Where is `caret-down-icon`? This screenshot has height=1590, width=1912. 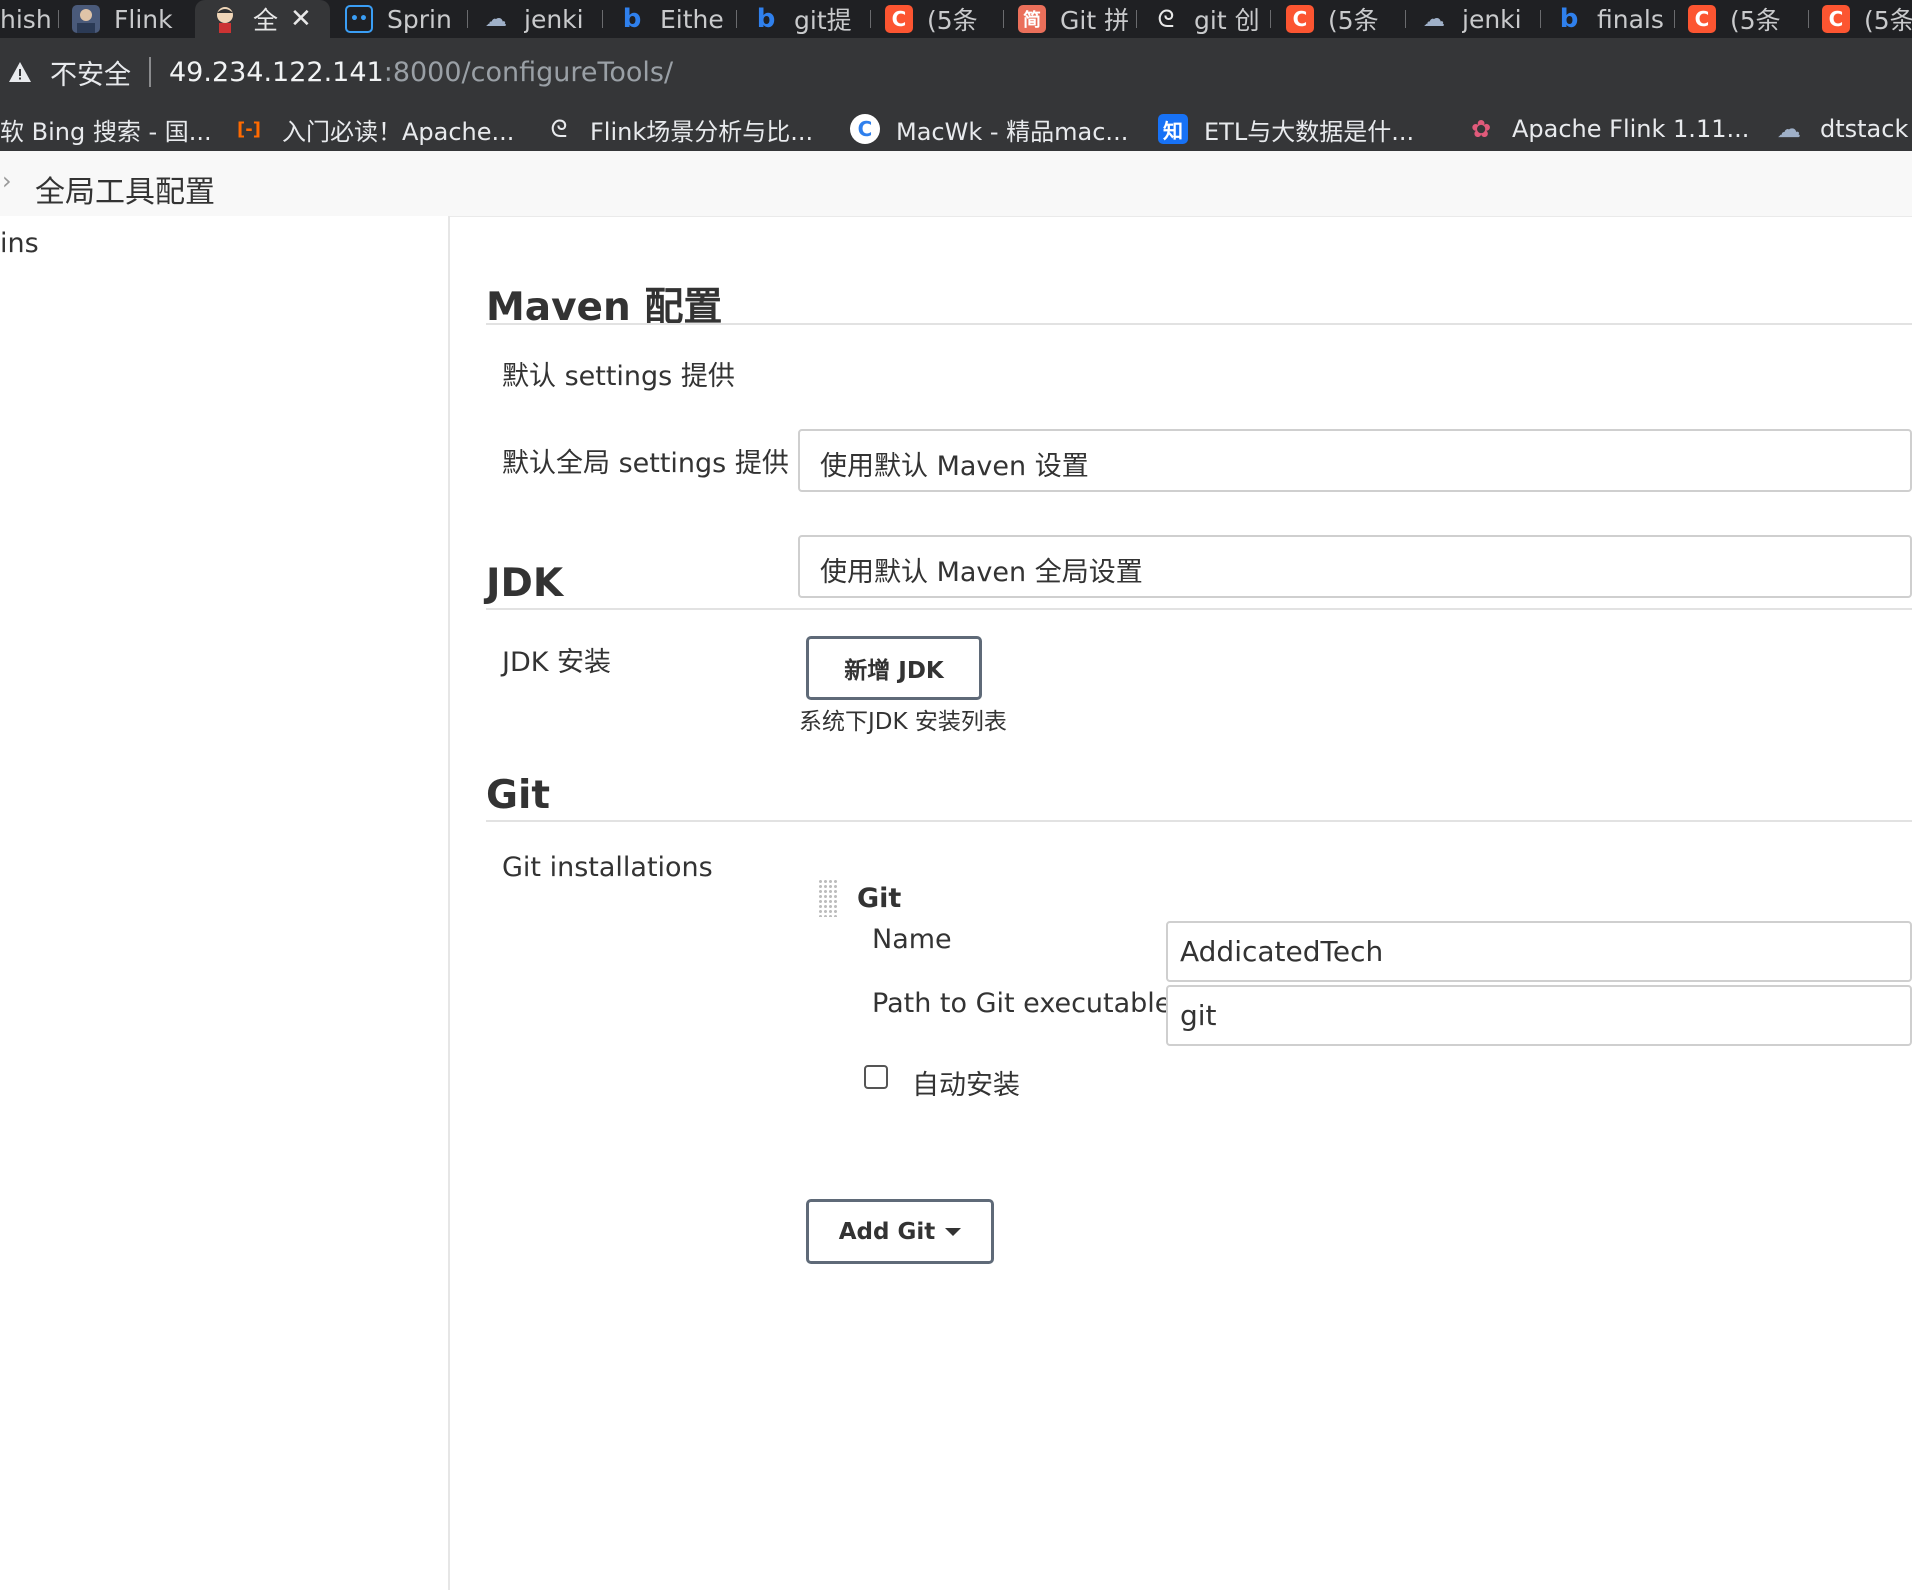 caret-down-icon is located at coordinates (953, 1231).